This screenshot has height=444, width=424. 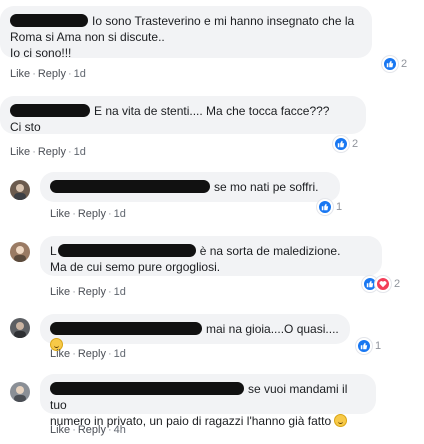 I want to click on reply-bubble: se mo nati pe soffri., so click(x=190, y=187).